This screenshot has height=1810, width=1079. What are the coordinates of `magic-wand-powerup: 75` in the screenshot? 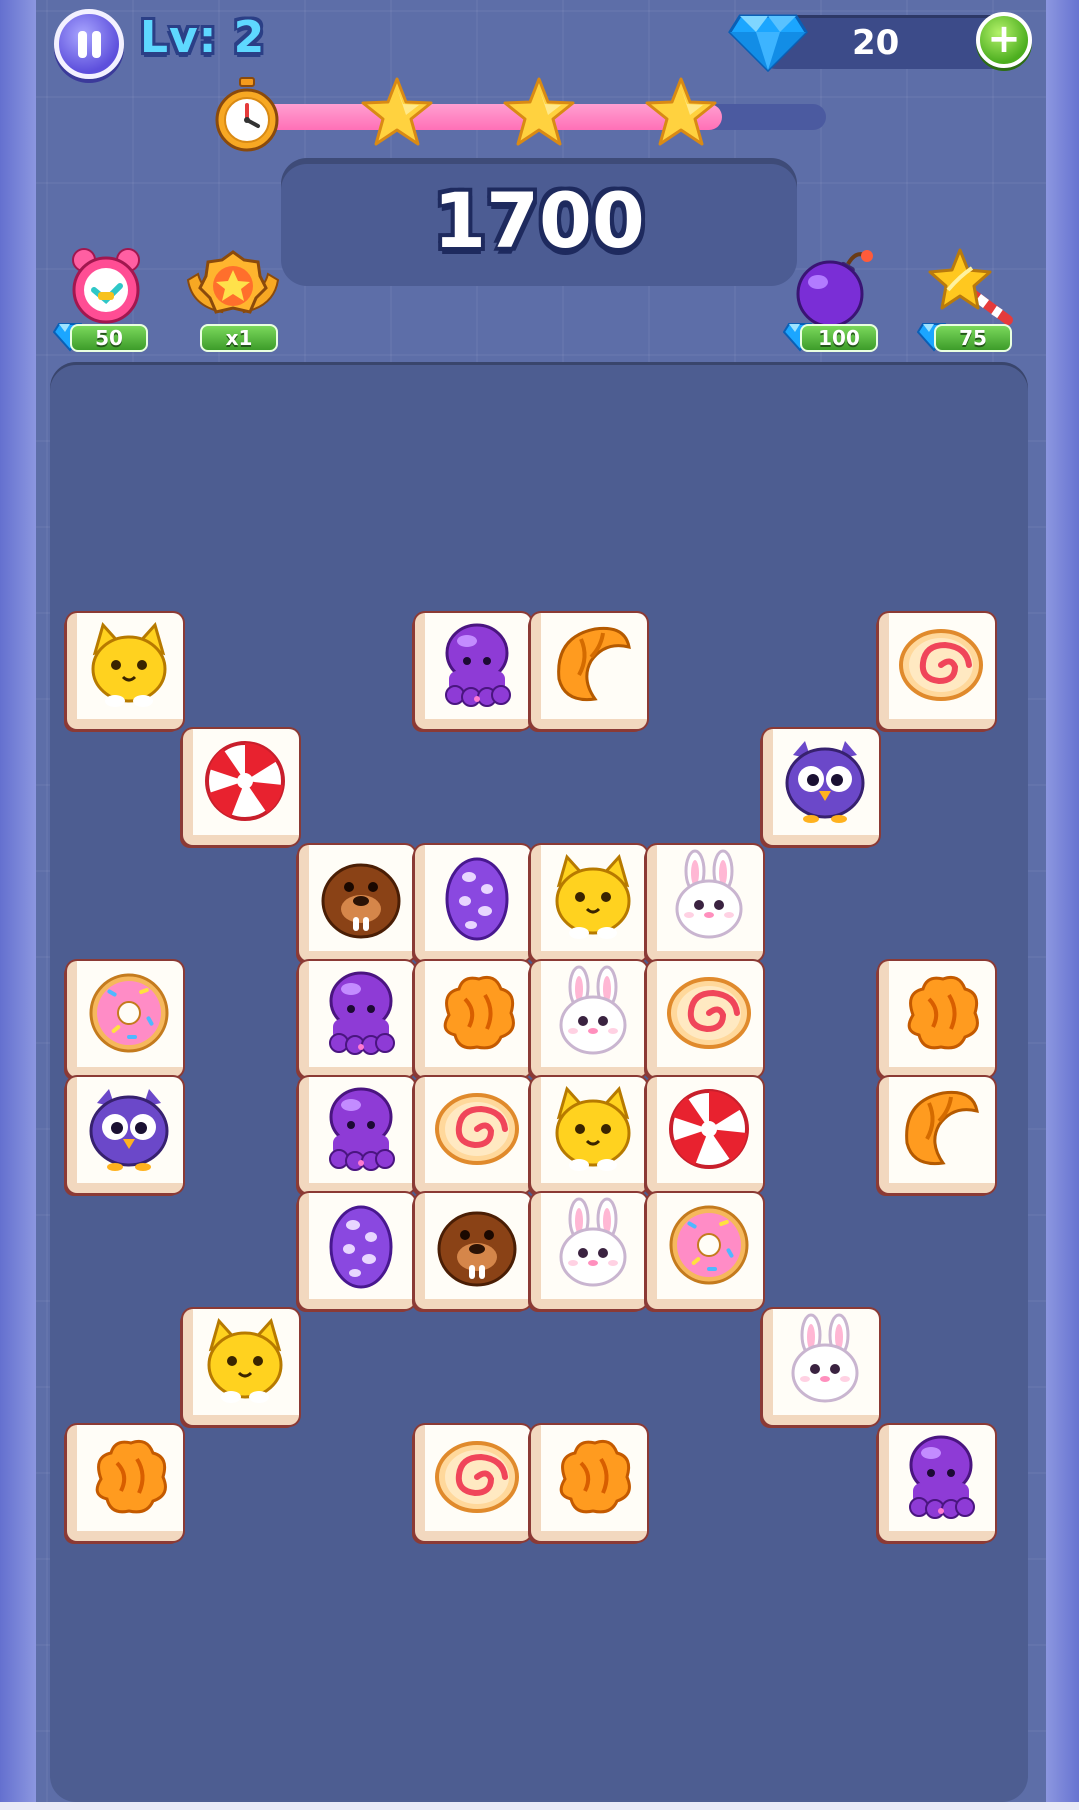 It's located at (967, 301).